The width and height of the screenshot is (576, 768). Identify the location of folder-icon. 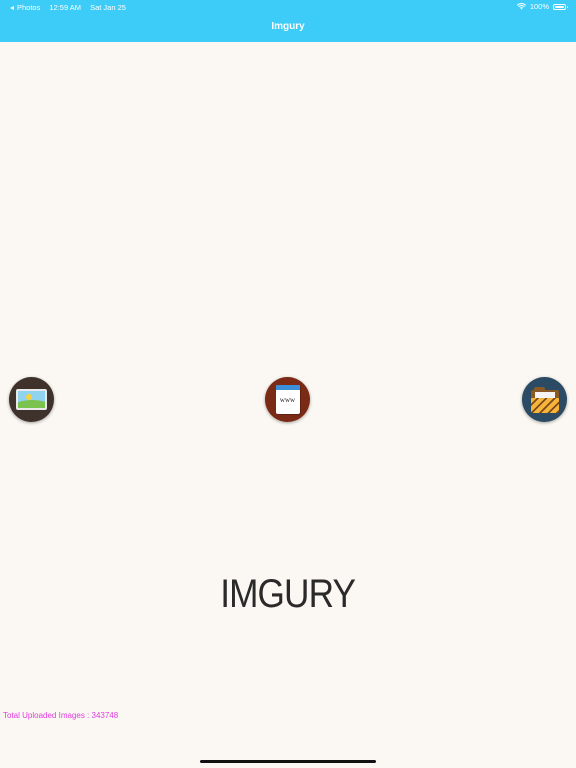
(544, 399).